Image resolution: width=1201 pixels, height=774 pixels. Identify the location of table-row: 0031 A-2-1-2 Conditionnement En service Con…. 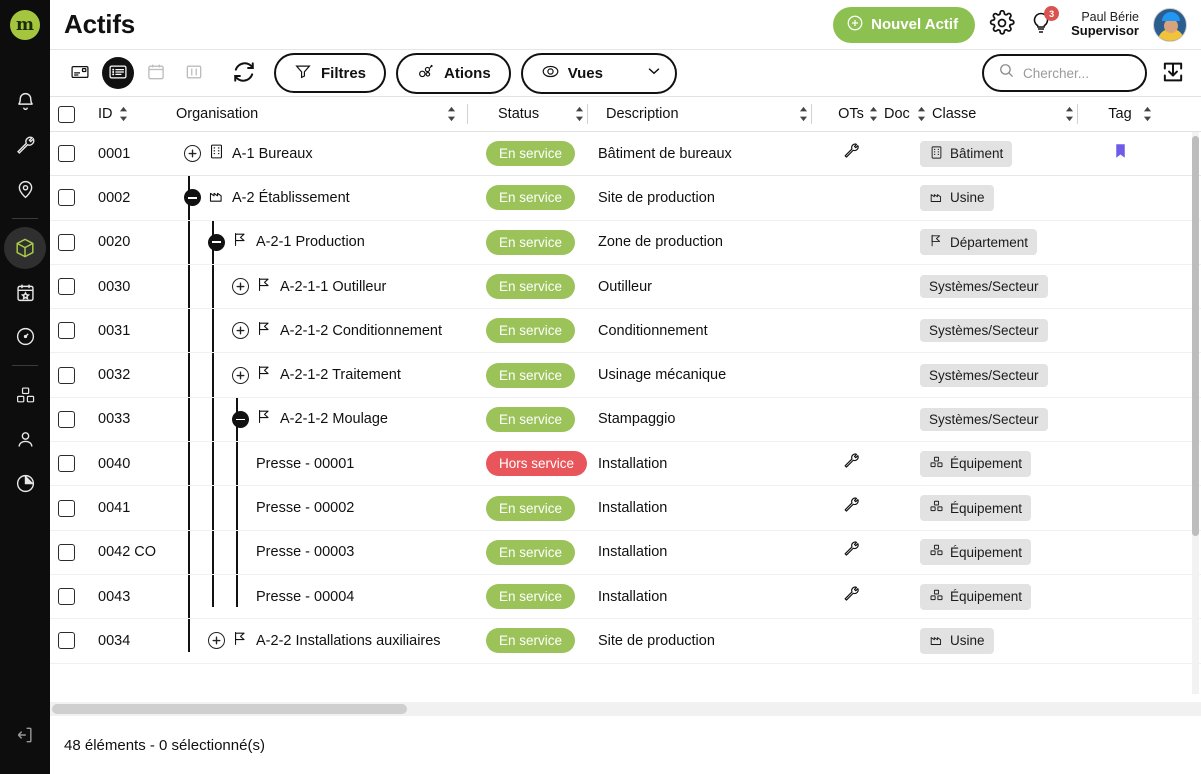
(625, 331).